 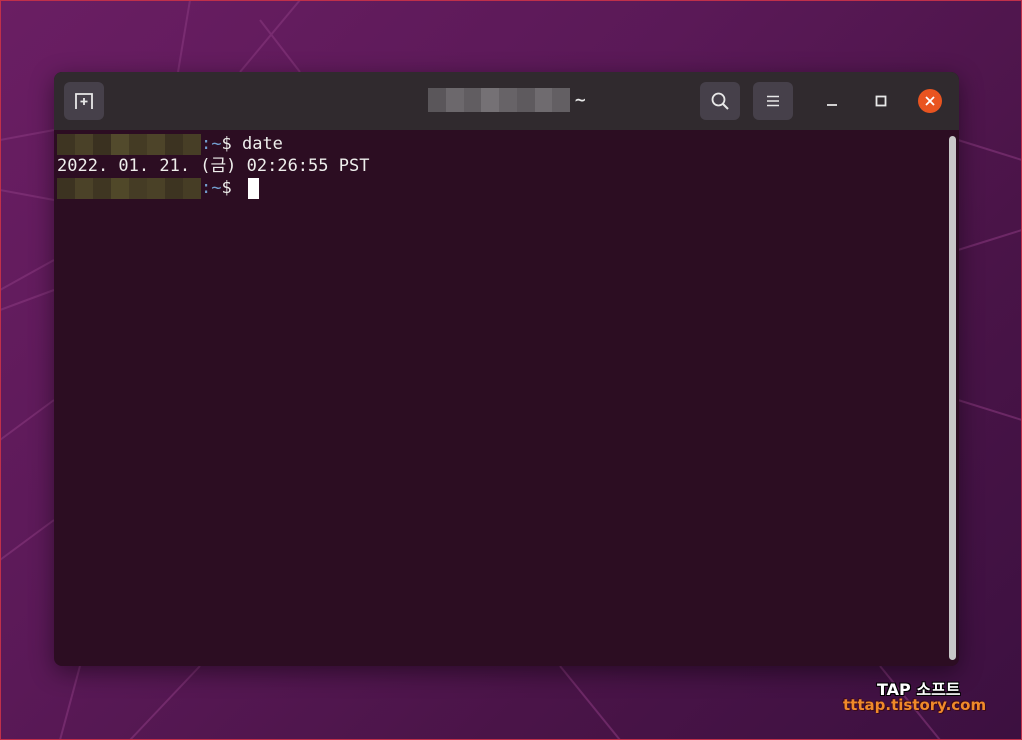 I want to click on minimize-button, so click(x=832, y=101).